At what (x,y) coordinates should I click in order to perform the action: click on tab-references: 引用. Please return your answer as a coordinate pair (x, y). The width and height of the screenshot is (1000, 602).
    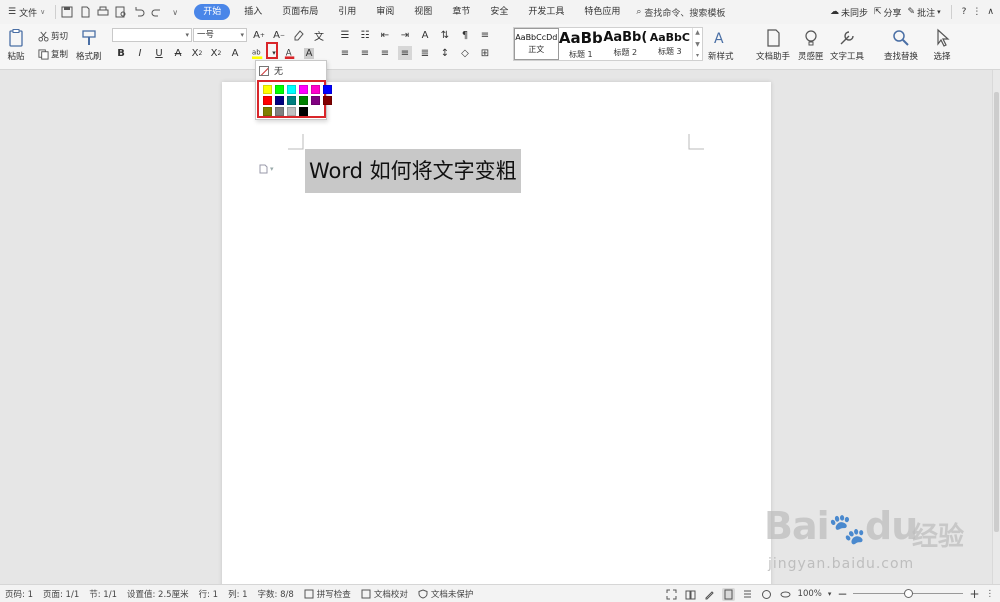
    Looking at the image, I should click on (347, 12).